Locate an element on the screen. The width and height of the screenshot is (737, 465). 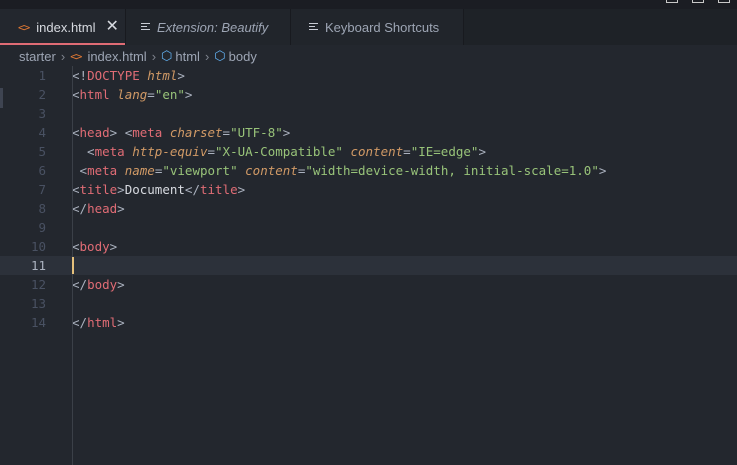
code-text: </html> is located at coordinates (98, 322).